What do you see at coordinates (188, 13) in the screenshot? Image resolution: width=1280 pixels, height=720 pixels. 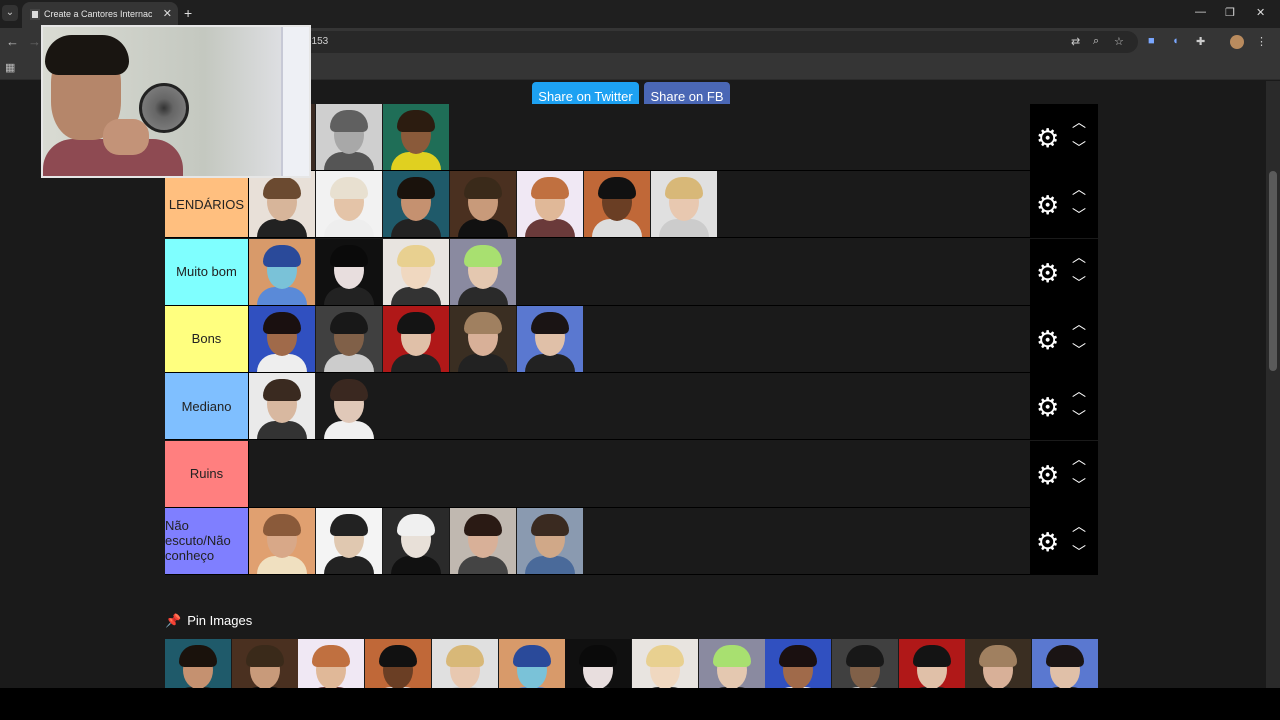 I see `new-tab-button: +` at bounding box center [188, 13].